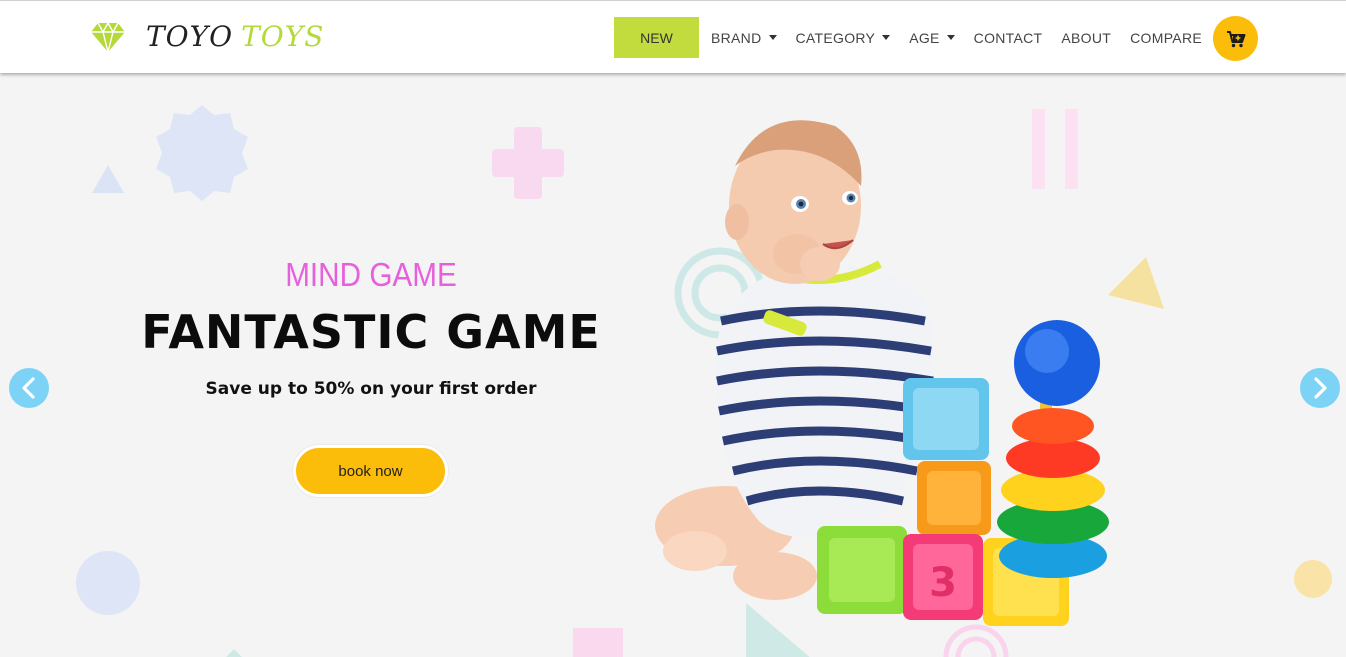  I want to click on decor-circle-yellow, so click(1313, 579).